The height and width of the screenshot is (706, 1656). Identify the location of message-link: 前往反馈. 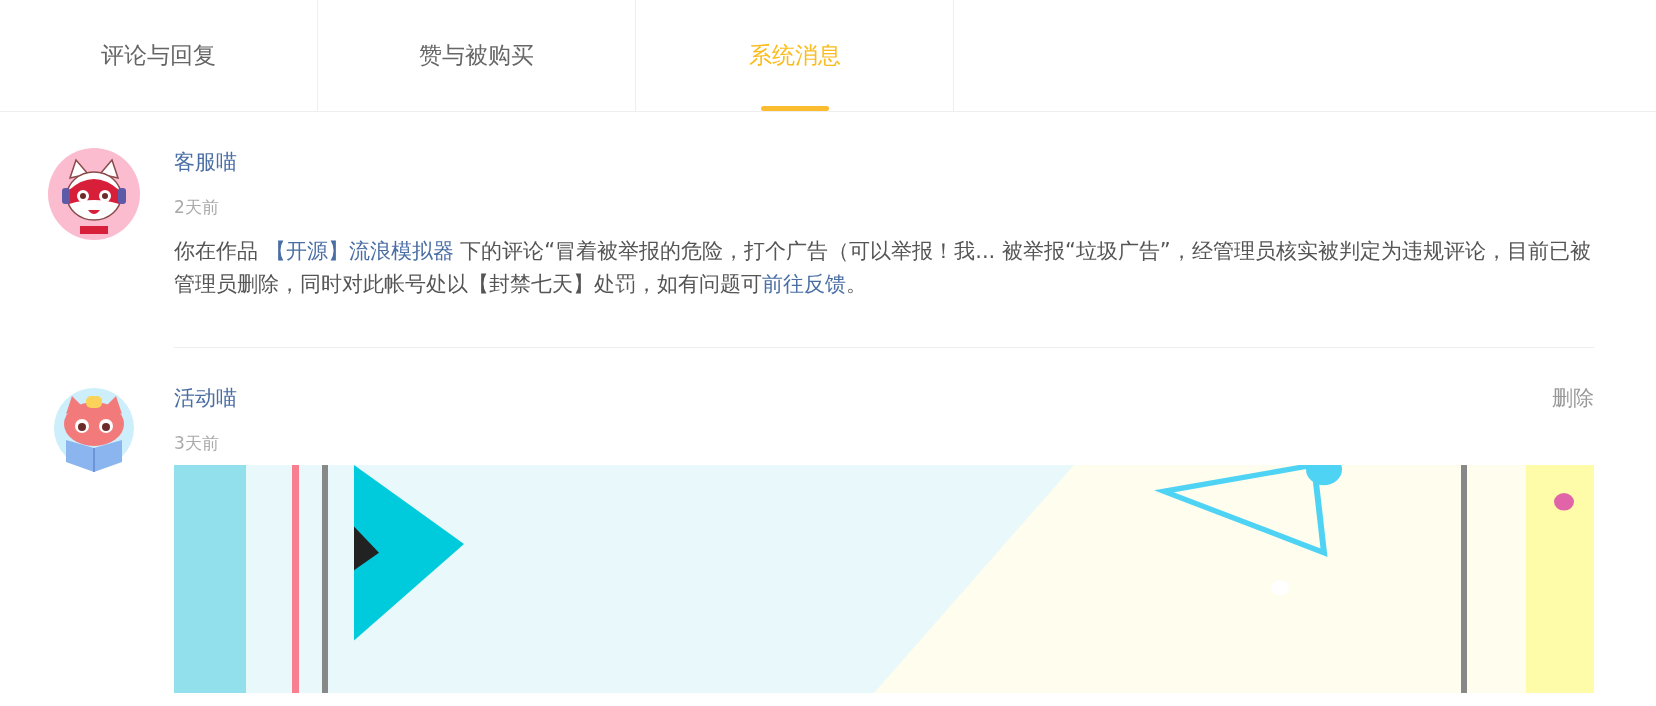
(804, 284).